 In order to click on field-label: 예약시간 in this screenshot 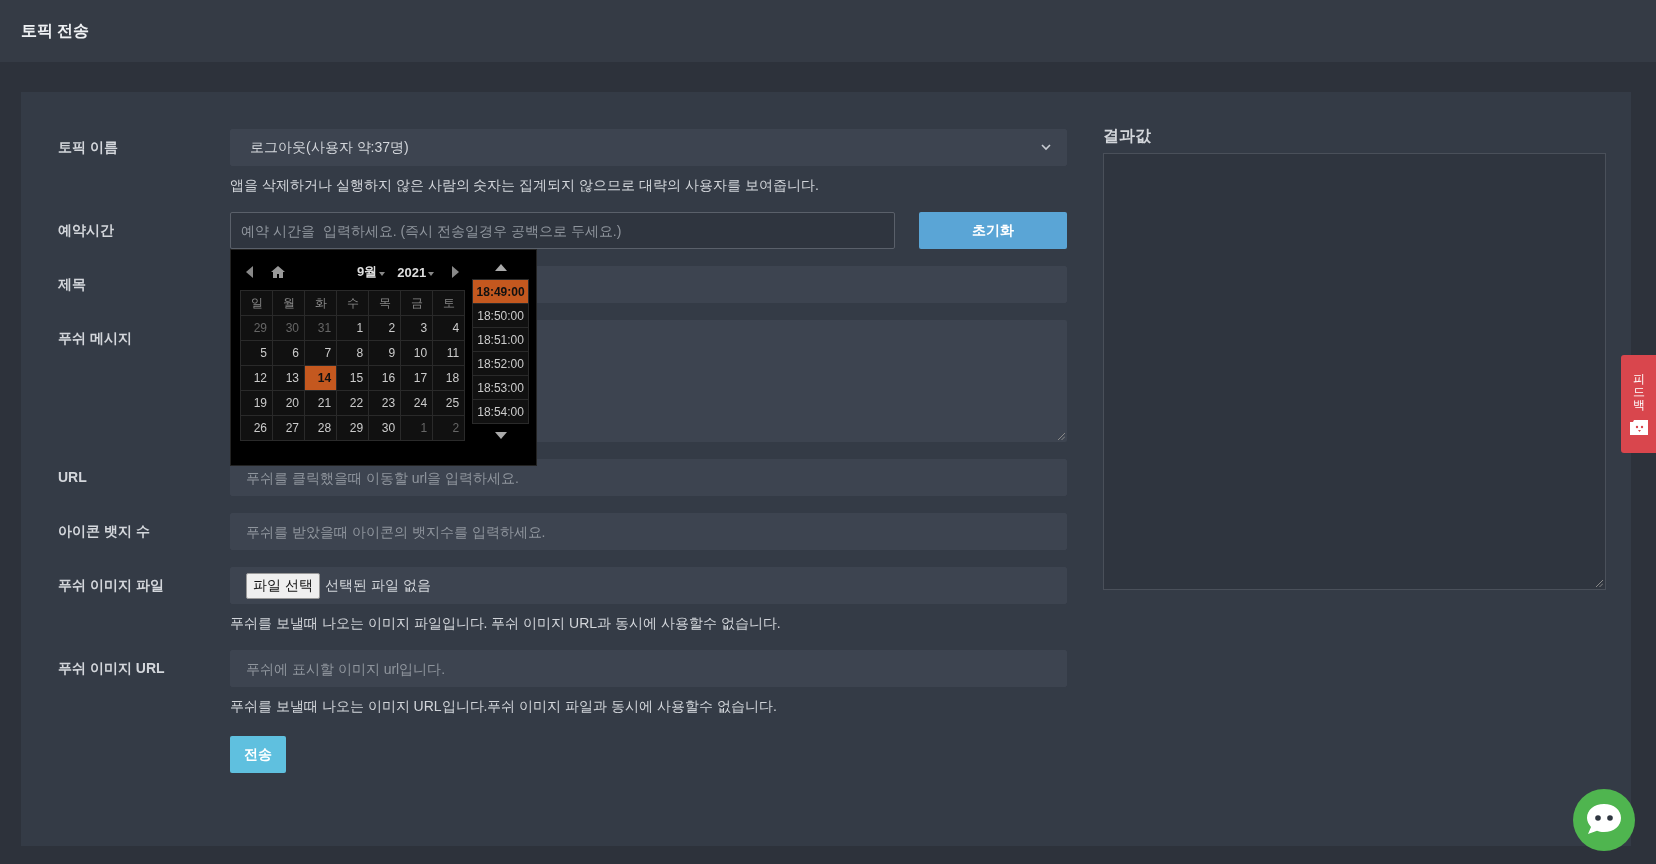, I will do `click(86, 230)`.